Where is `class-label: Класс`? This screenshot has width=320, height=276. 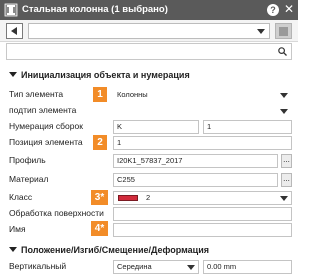 class-label: Класс is located at coordinates (21, 197).